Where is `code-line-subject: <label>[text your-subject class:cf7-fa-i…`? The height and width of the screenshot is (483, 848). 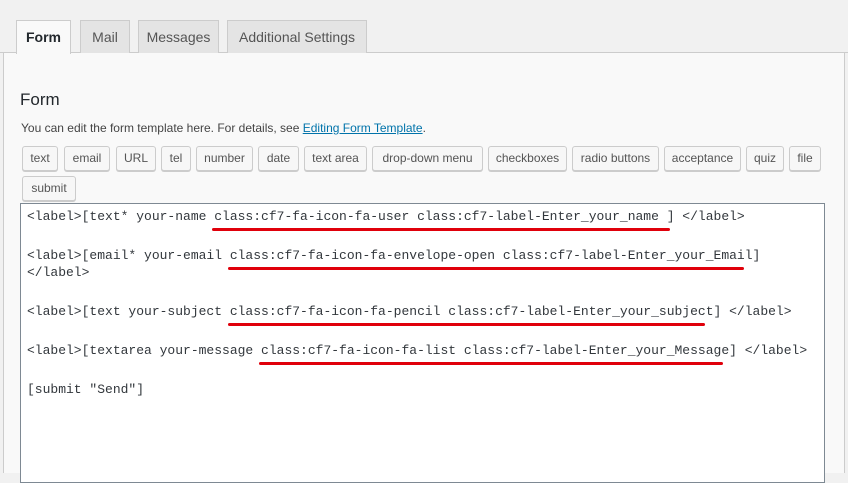
code-line-subject: <label>[text your-subject class:cf7-fa-i… is located at coordinates (409, 311).